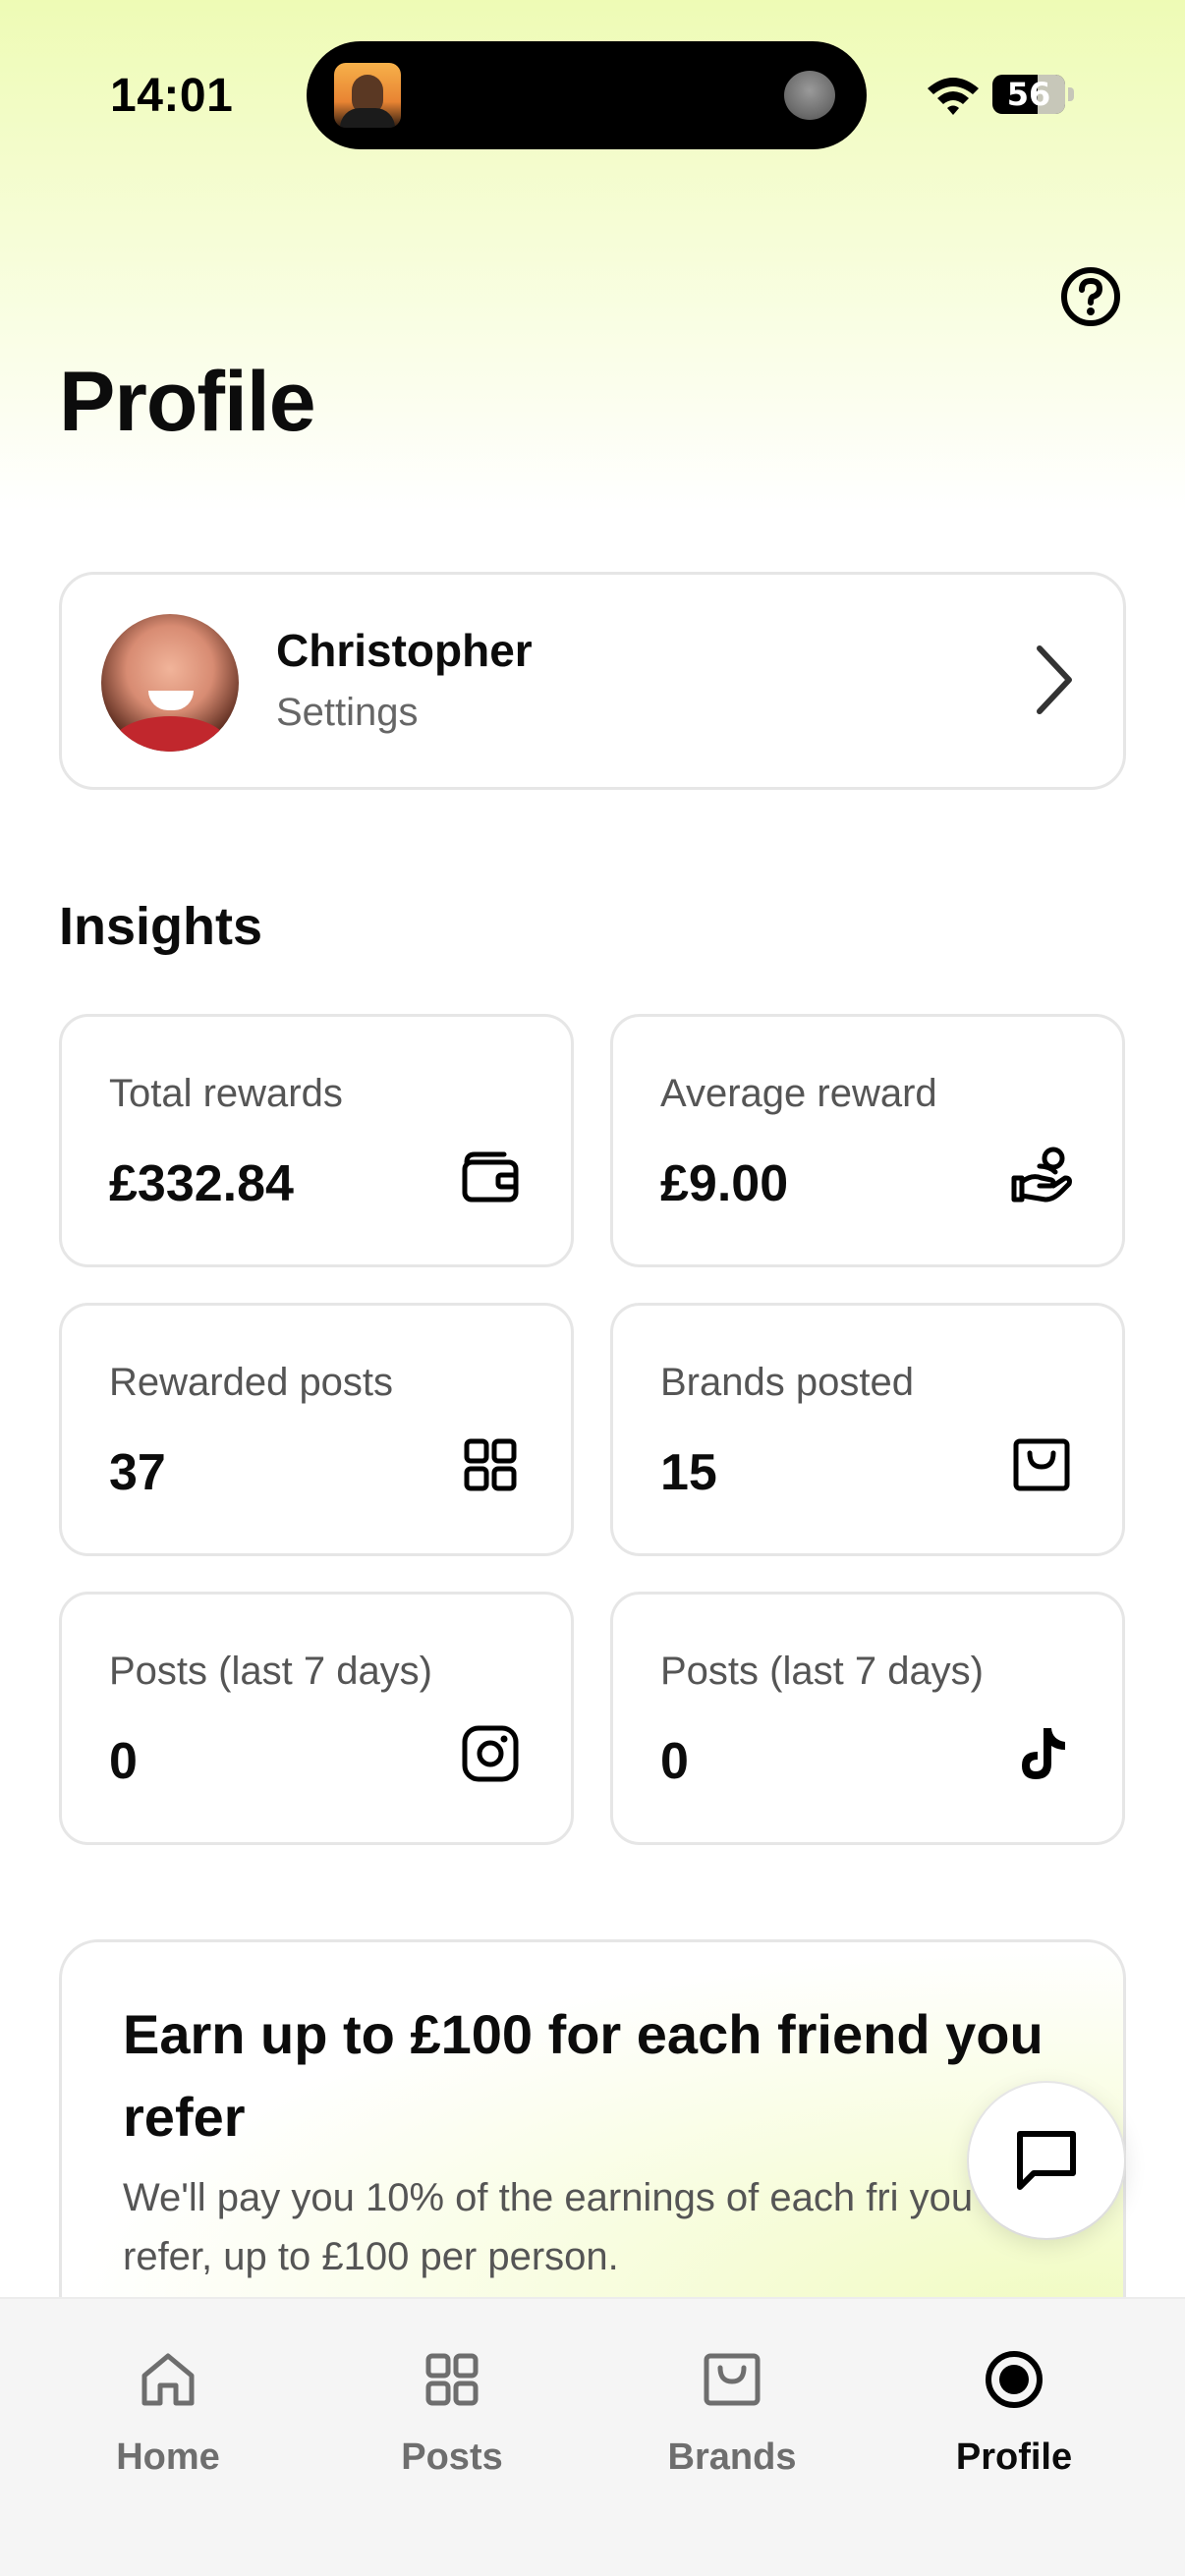  Describe the element at coordinates (724, 1183) in the screenshot. I see `stat-value: £9.00` at that location.